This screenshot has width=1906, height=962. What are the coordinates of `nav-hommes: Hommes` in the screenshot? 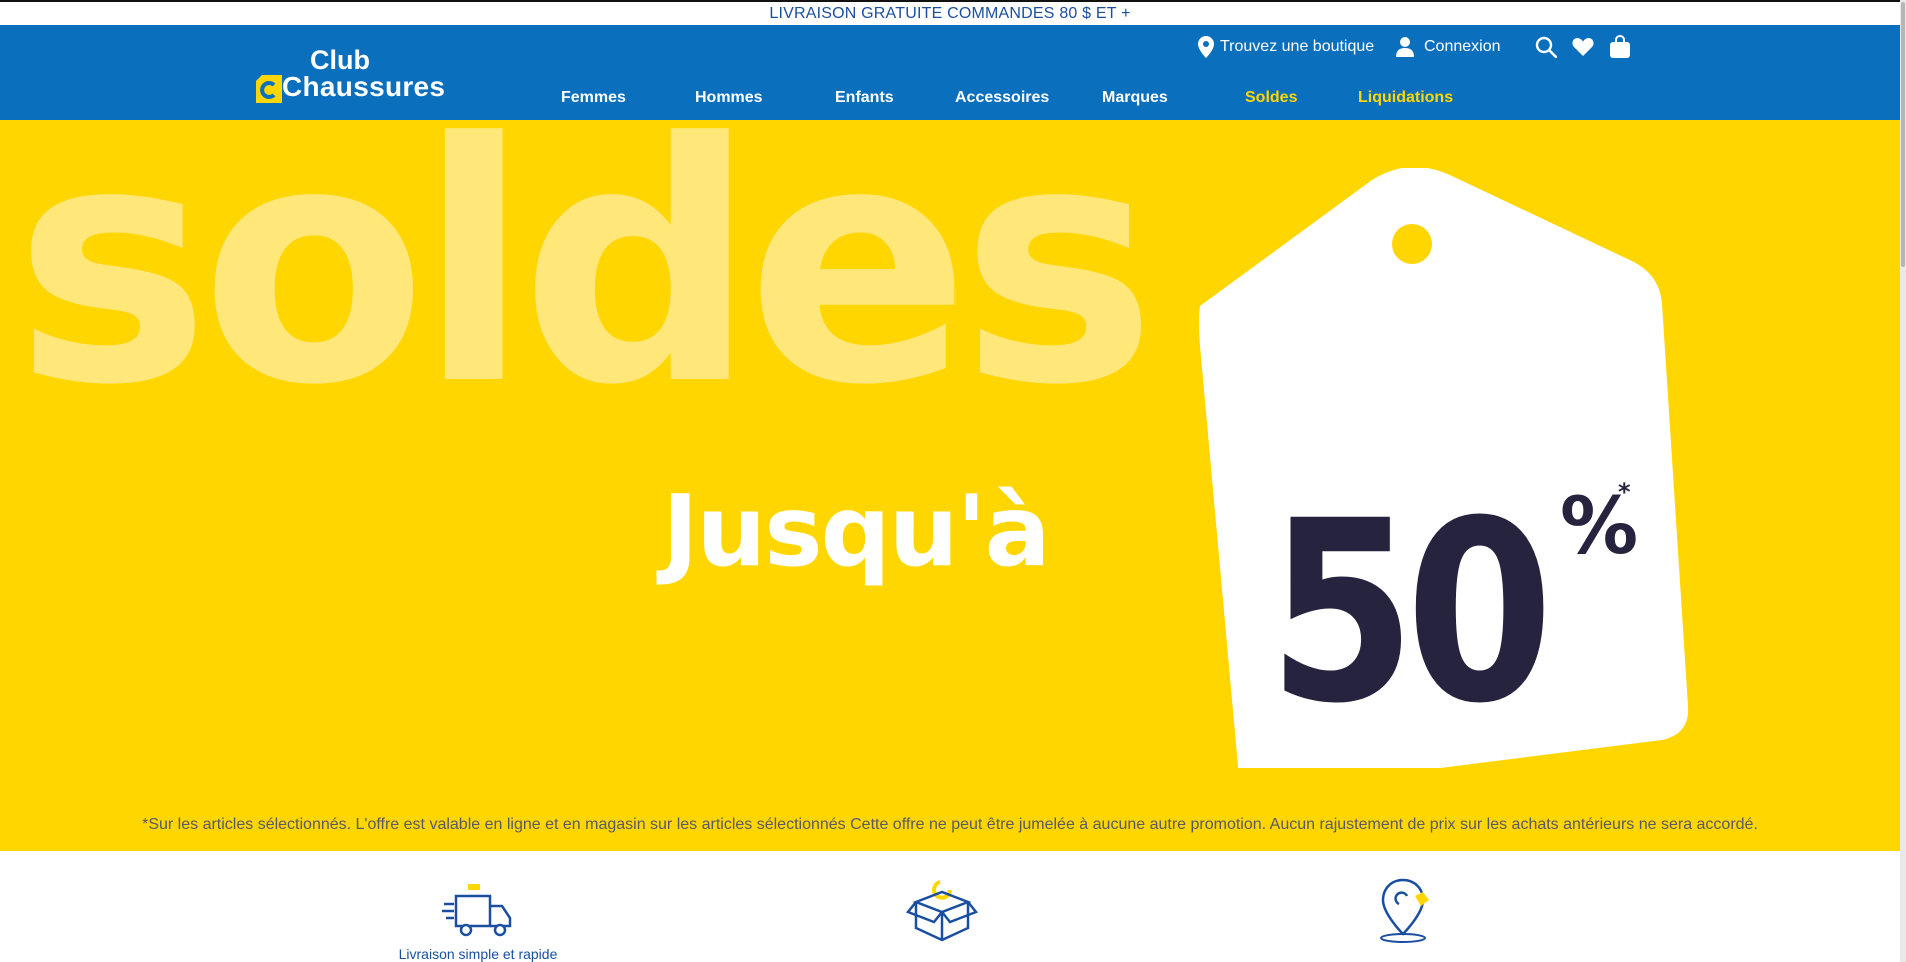 It's located at (729, 98).